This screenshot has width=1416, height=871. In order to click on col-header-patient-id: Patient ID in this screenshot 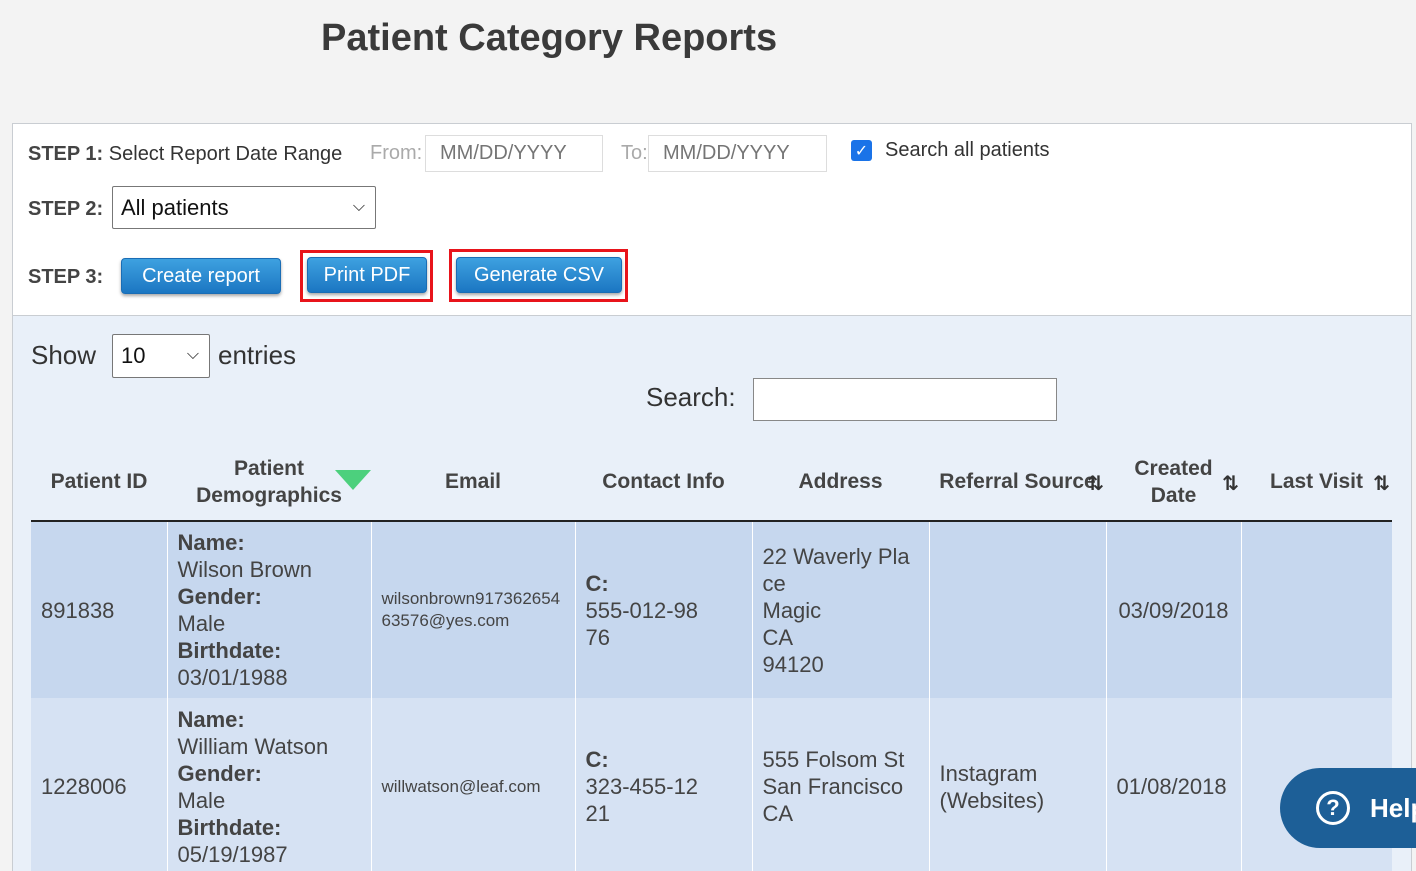, I will do `click(99, 482)`.